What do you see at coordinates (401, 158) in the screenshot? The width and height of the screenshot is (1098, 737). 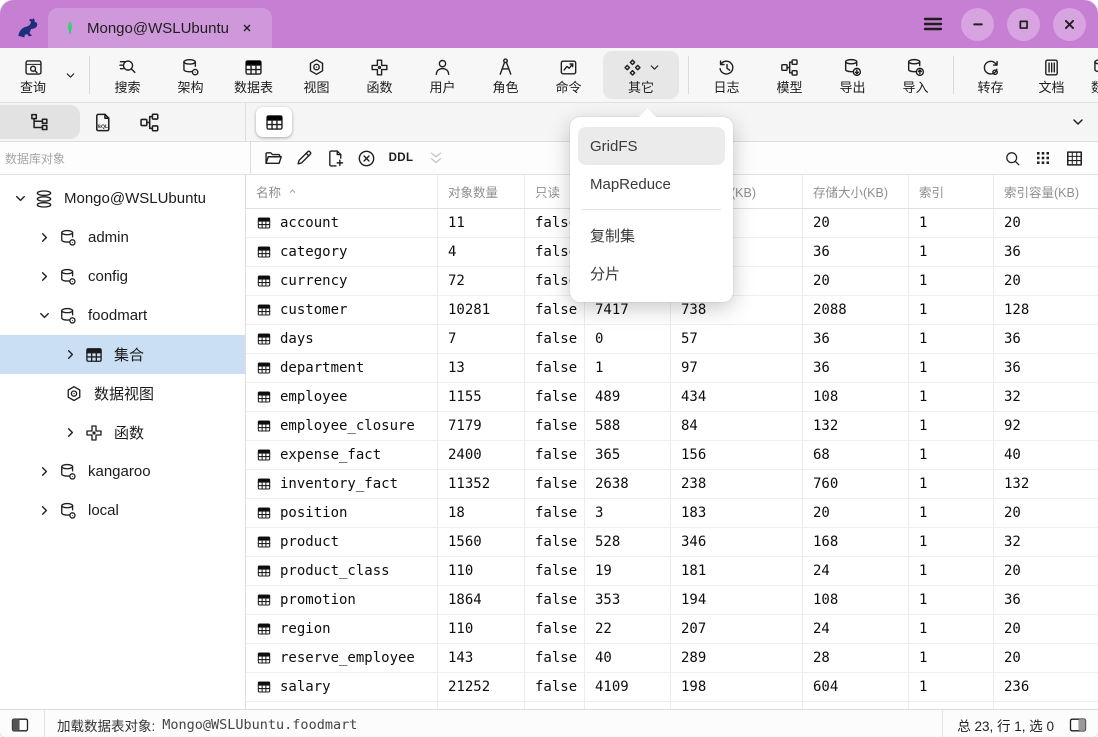 I see `ddl-button: DDL` at bounding box center [401, 158].